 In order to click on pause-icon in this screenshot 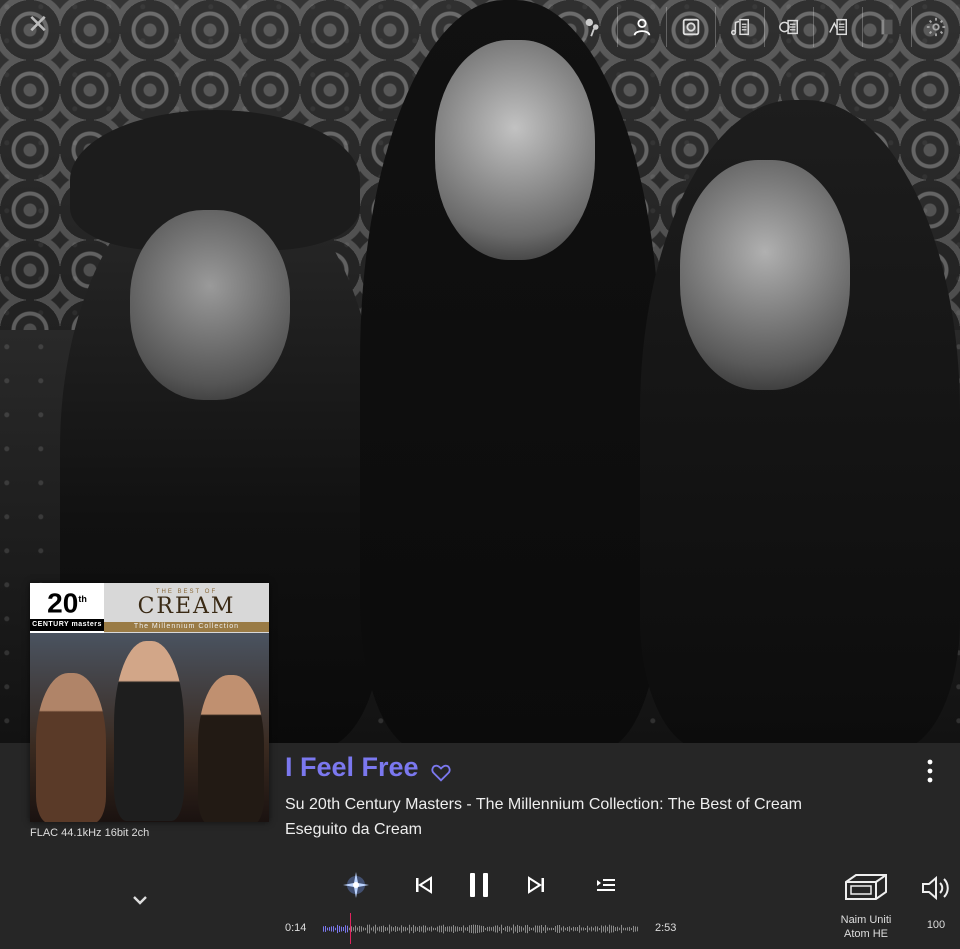, I will do `click(479, 885)`.